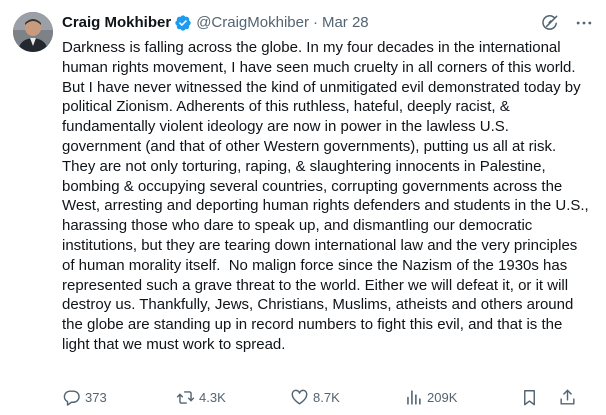 The width and height of the screenshot is (606, 415). I want to click on more-icon, so click(584, 23).